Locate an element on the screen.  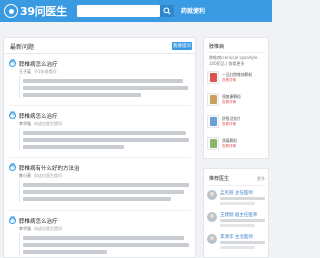
logo-icon is located at coordinates (11, 11).